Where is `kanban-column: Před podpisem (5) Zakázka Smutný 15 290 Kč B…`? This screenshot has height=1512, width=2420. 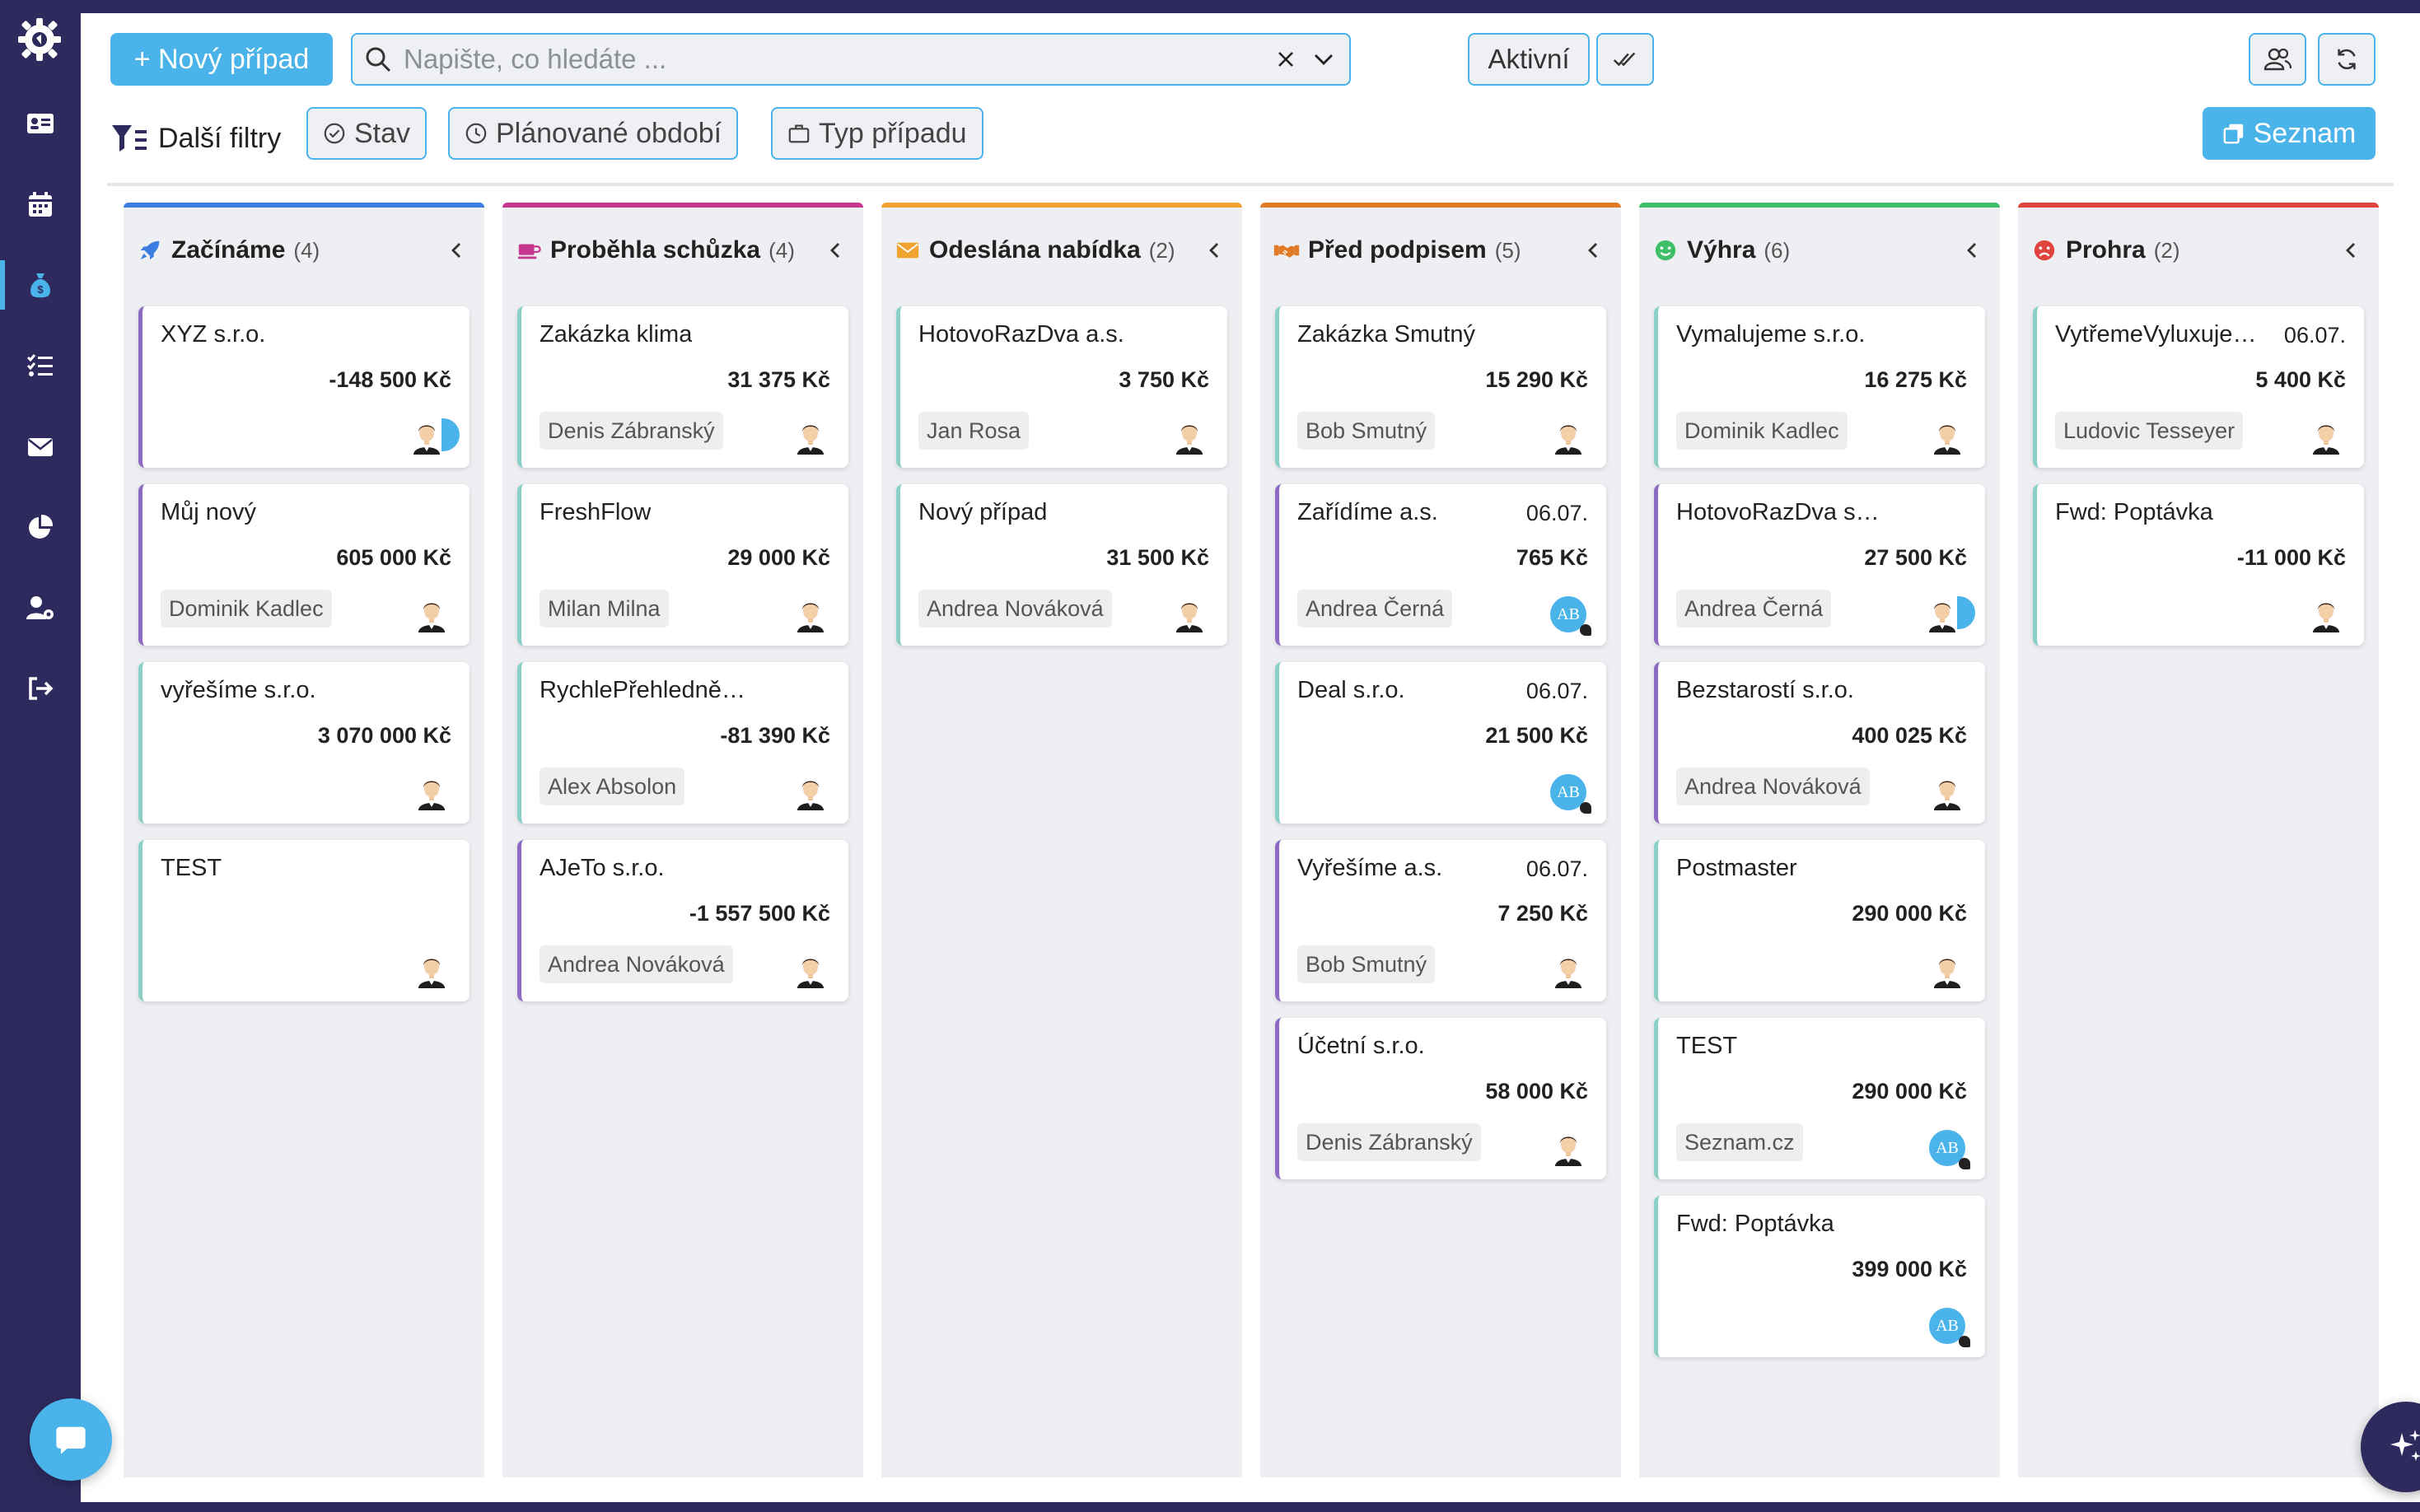 kanban-column: Před podpisem (5) Zakázka Smutný 15 290 Kč B… is located at coordinates (1440, 840).